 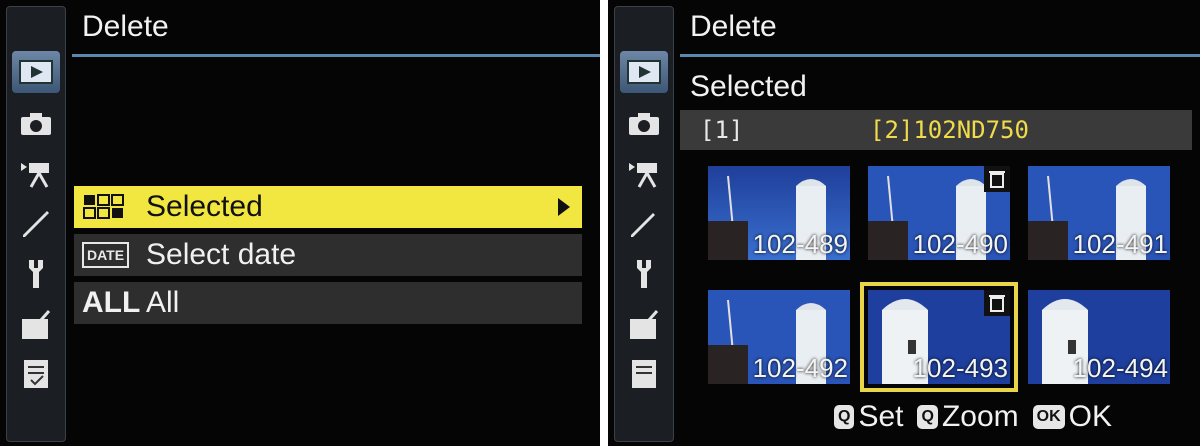 What do you see at coordinates (328, 303) in the screenshot?
I see `menu-item-all: ALL All` at bounding box center [328, 303].